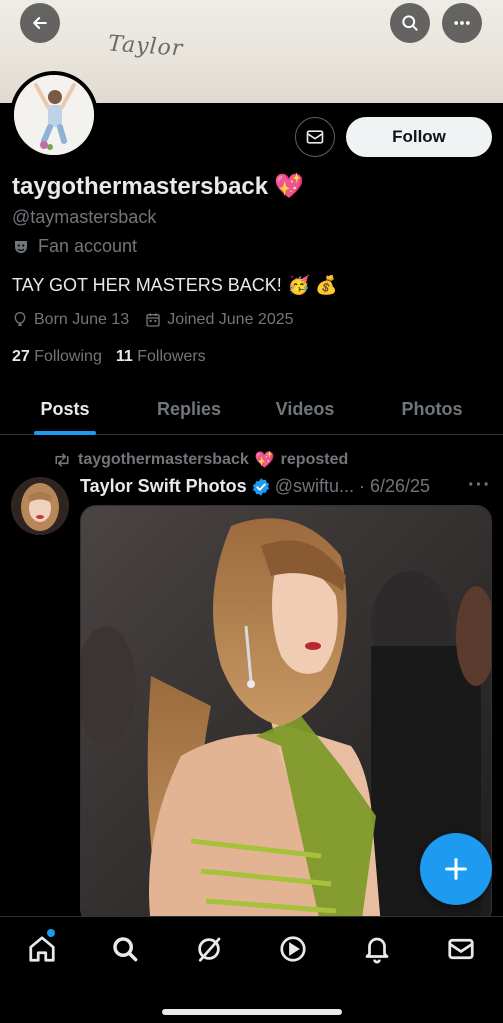  I want to click on following-link: 27 Following, so click(57, 357).